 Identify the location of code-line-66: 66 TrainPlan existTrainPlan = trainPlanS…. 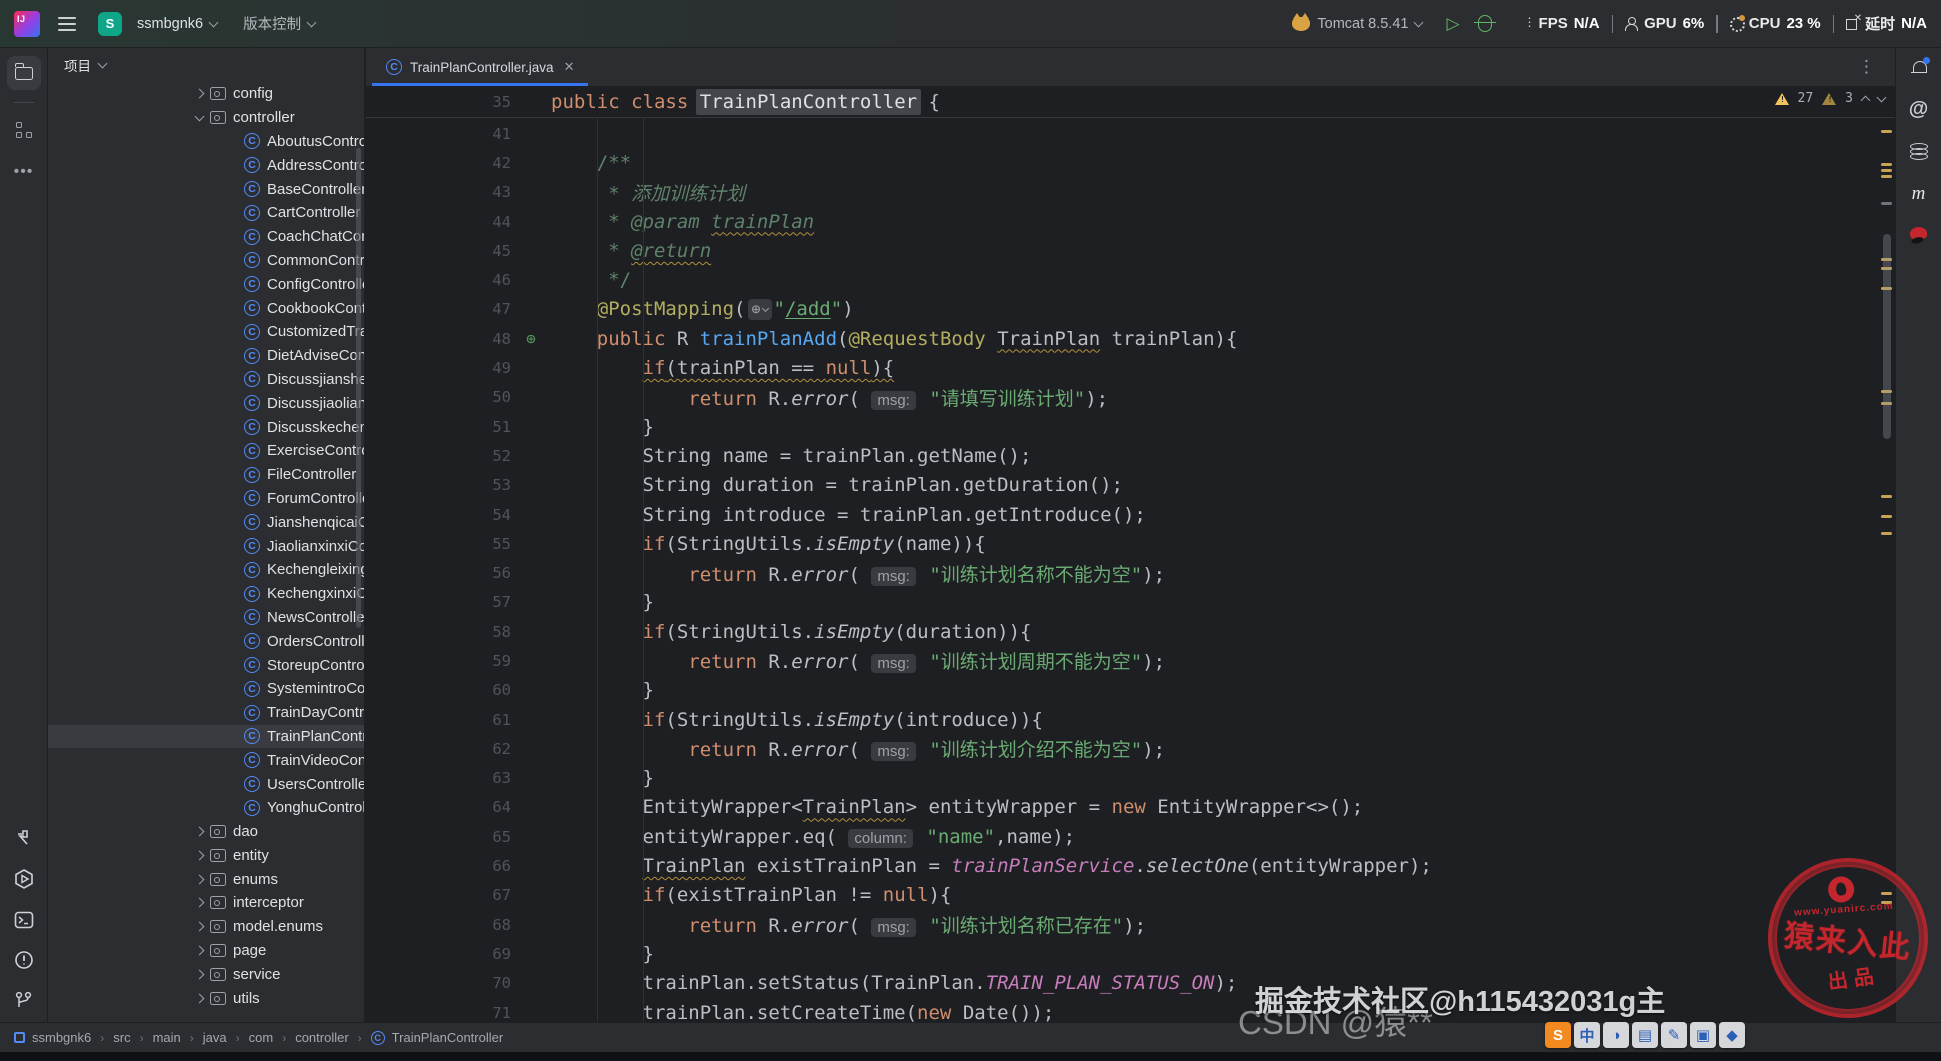
(1130, 865).